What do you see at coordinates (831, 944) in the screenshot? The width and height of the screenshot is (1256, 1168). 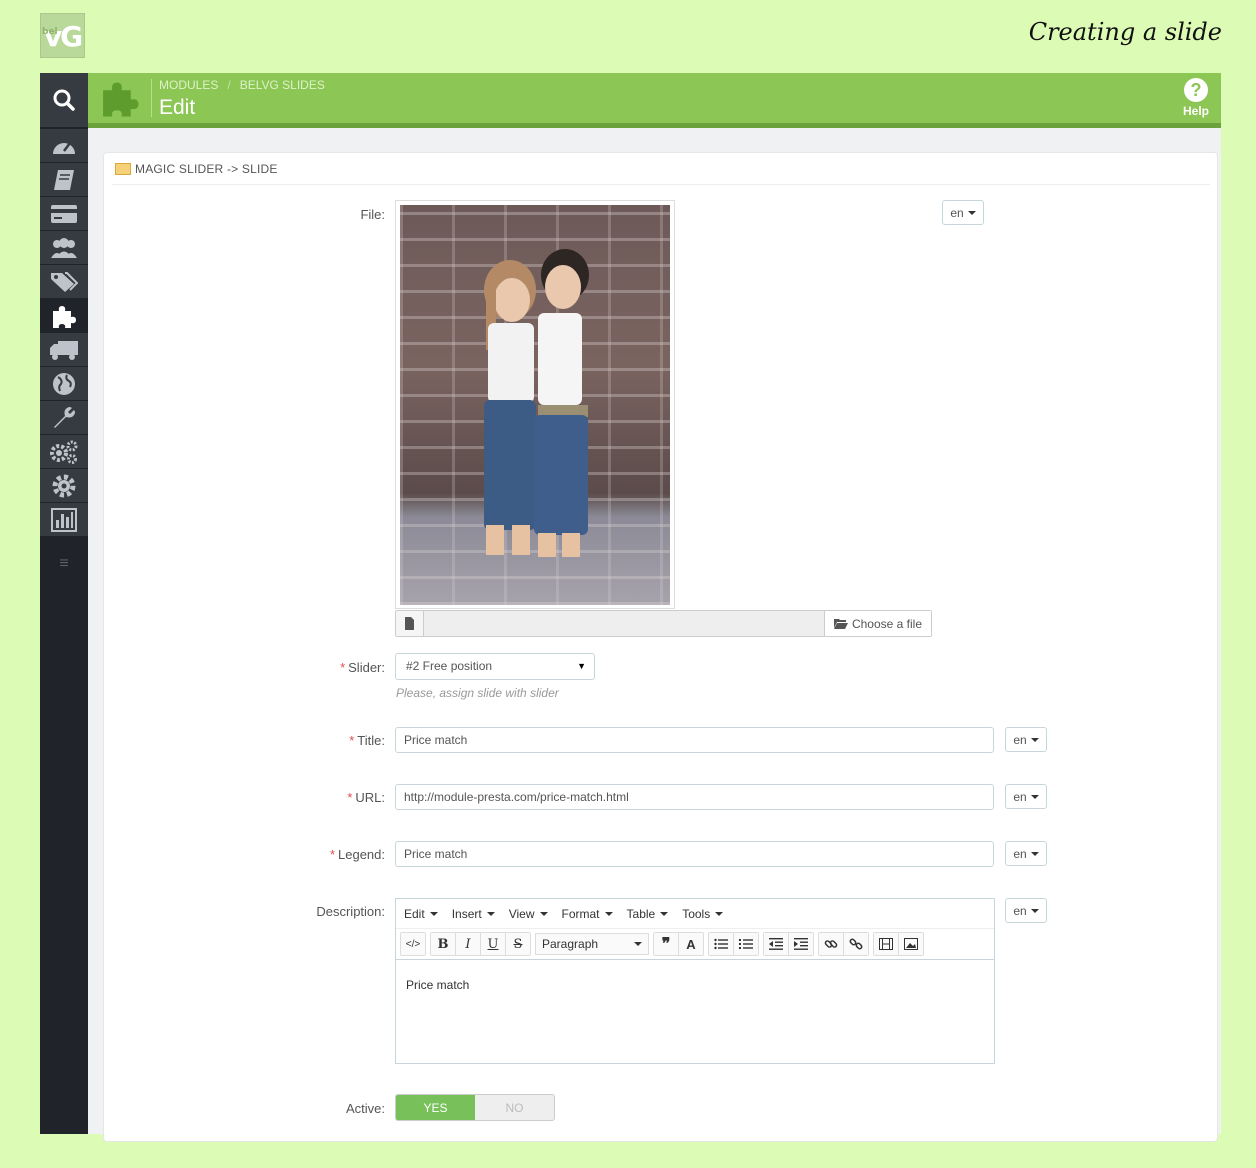 I see `link-icon` at bounding box center [831, 944].